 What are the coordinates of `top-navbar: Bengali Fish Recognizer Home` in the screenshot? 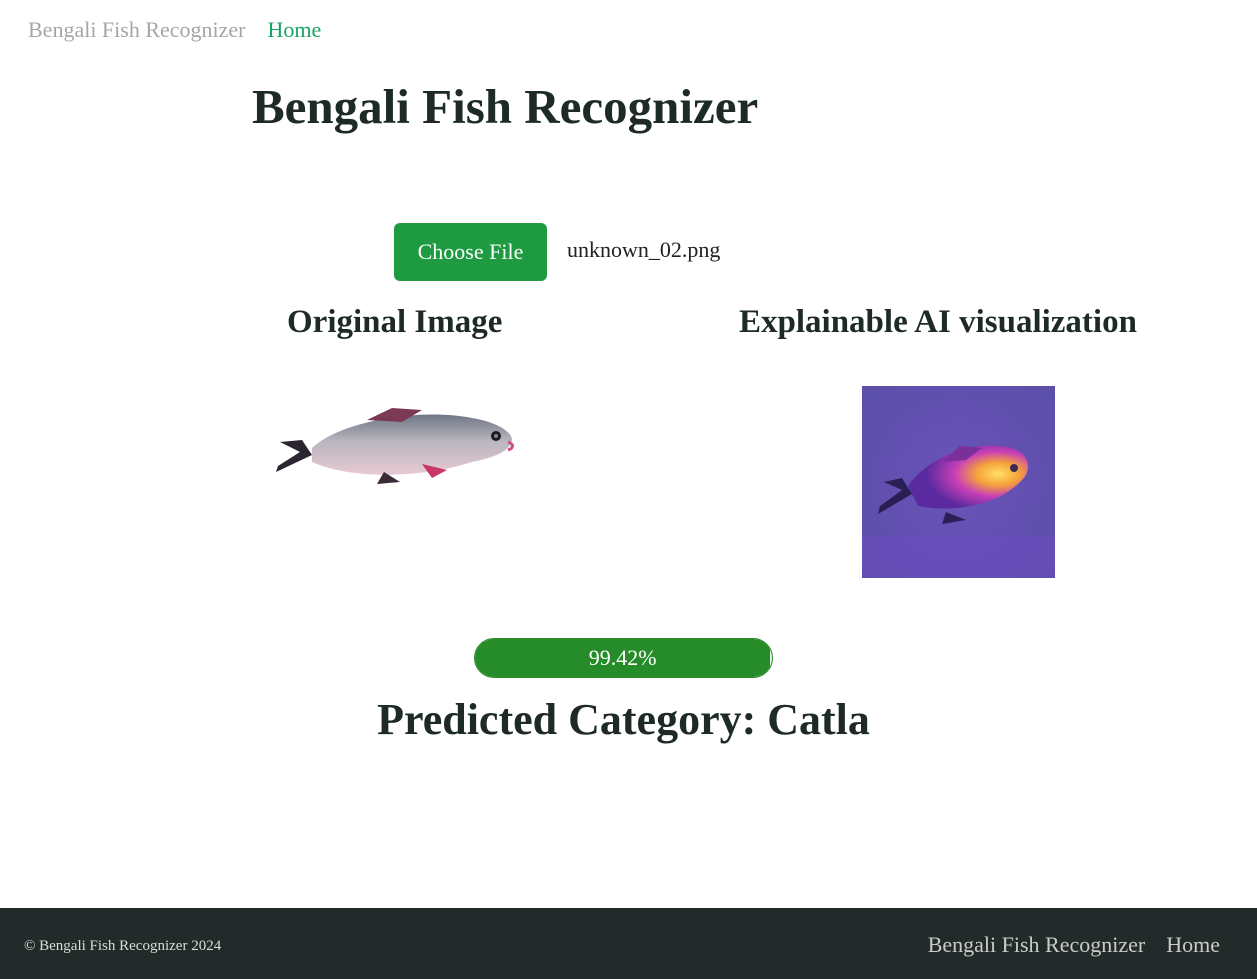 It's located at (174, 30).